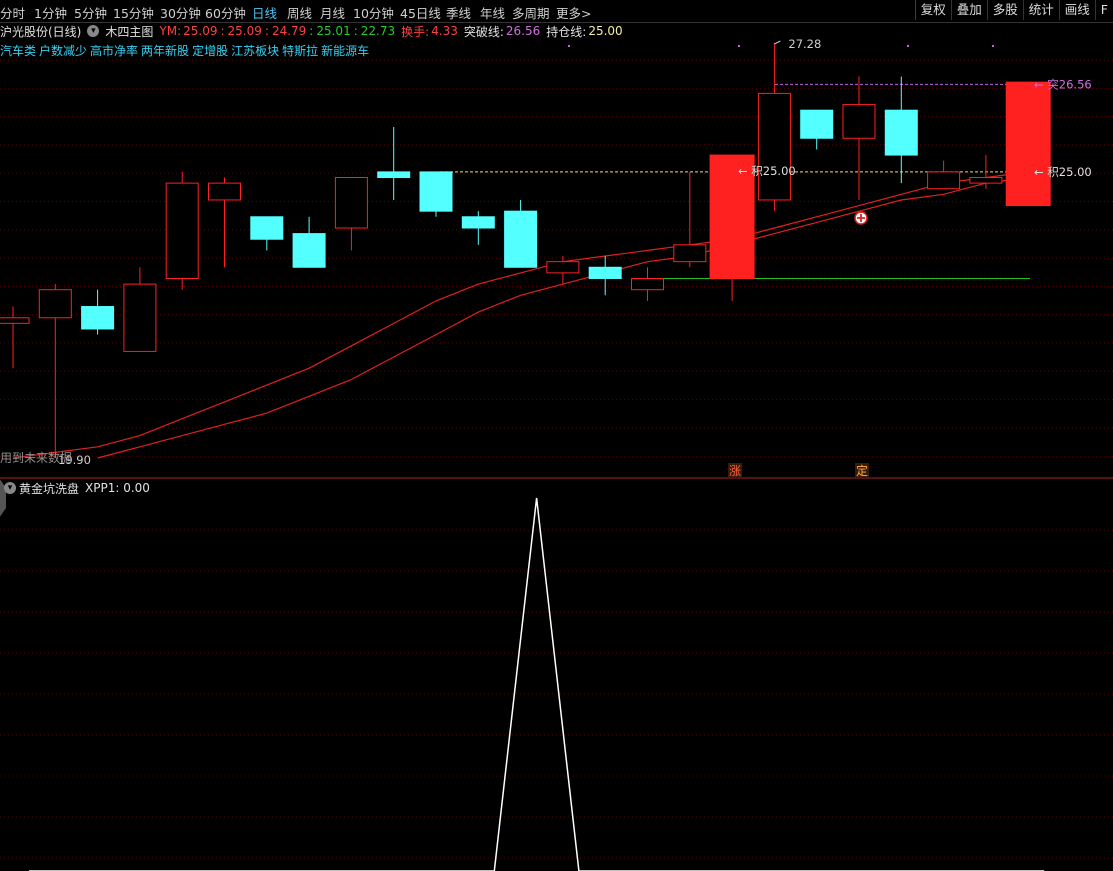 This screenshot has width=1113, height=871. What do you see at coordinates (1063, 172) in the screenshot?
I see `hold-tag-right: ← 积25.00` at bounding box center [1063, 172].